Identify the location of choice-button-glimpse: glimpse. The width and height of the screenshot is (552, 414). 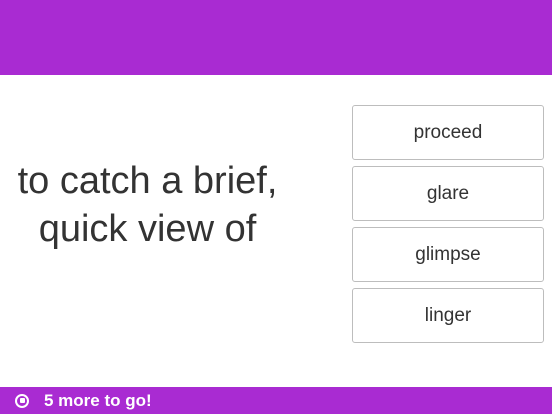
(448, 254).